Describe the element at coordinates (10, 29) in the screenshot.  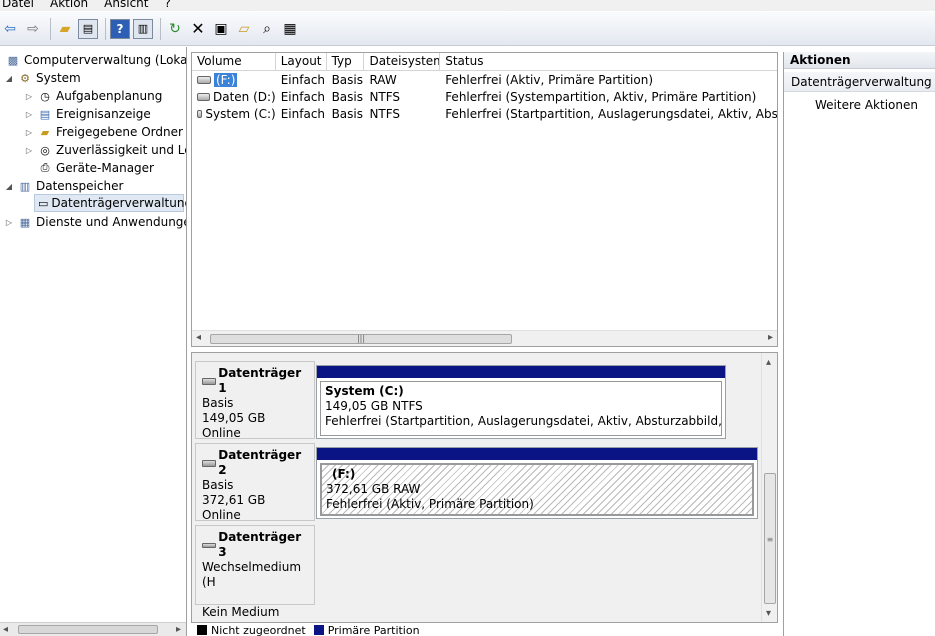
I see `back-arrow-icon: ⇦` at that location.